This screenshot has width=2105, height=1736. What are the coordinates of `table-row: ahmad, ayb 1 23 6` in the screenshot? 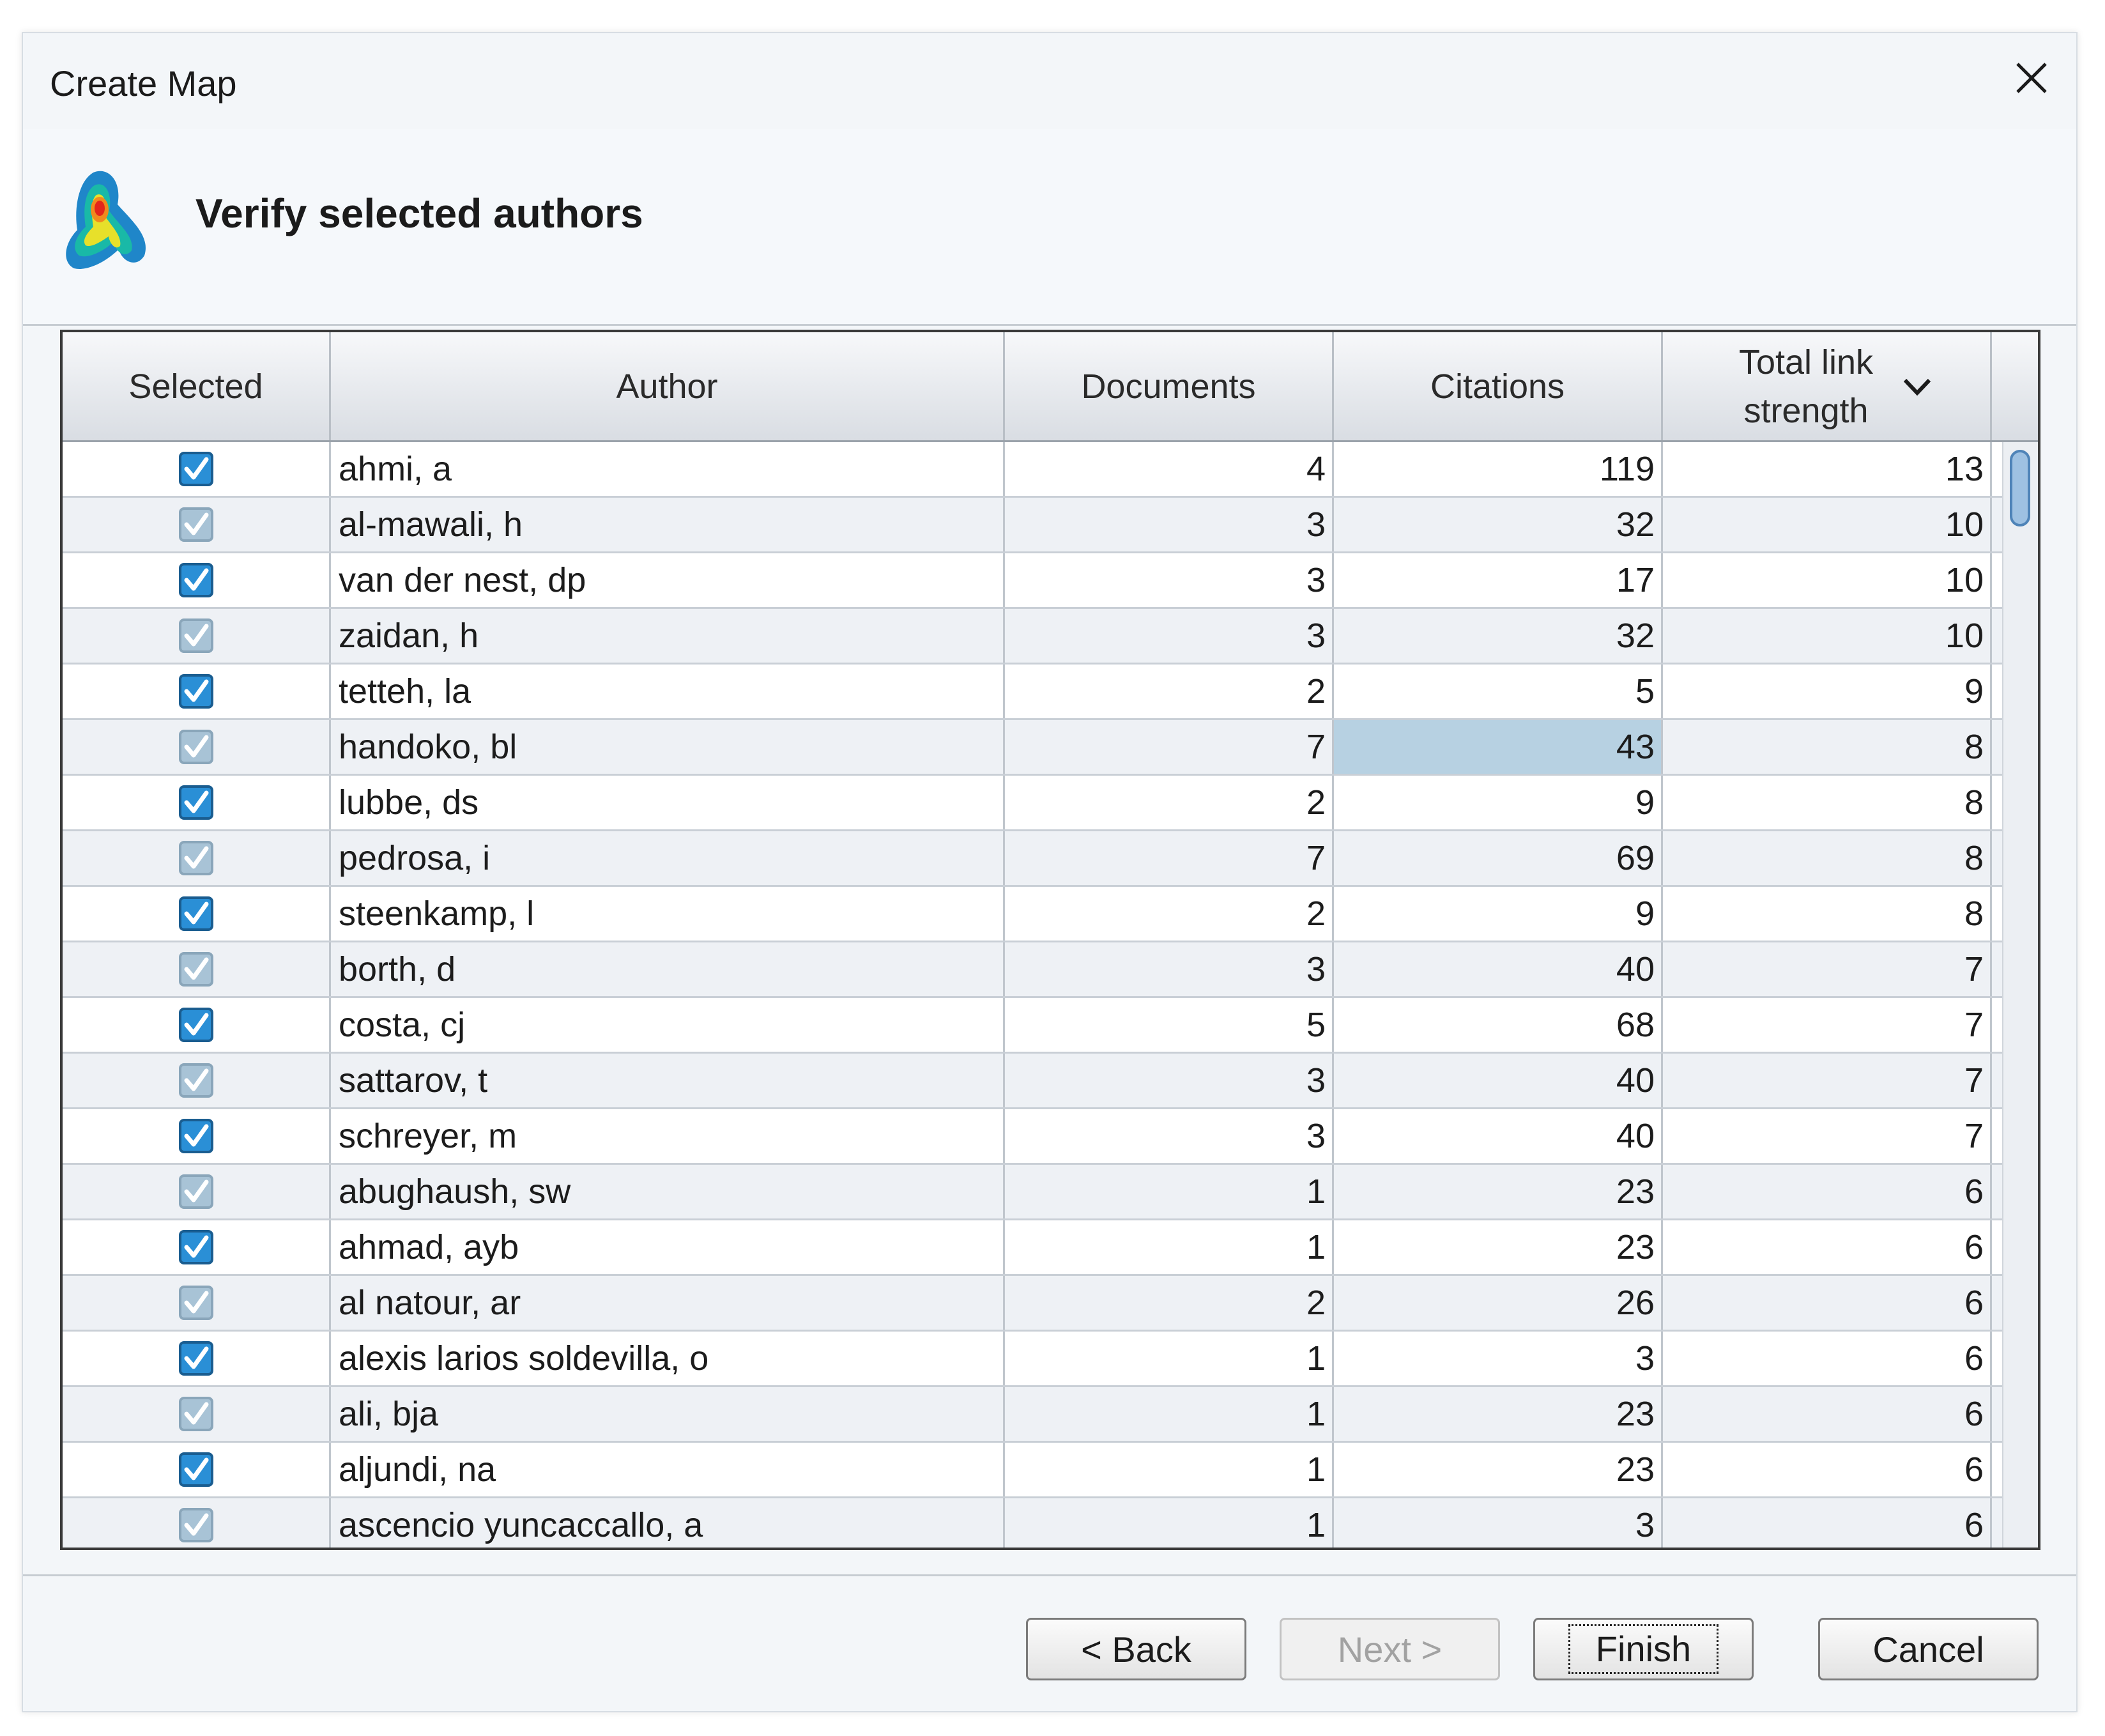 It's located at (1033, 1248).